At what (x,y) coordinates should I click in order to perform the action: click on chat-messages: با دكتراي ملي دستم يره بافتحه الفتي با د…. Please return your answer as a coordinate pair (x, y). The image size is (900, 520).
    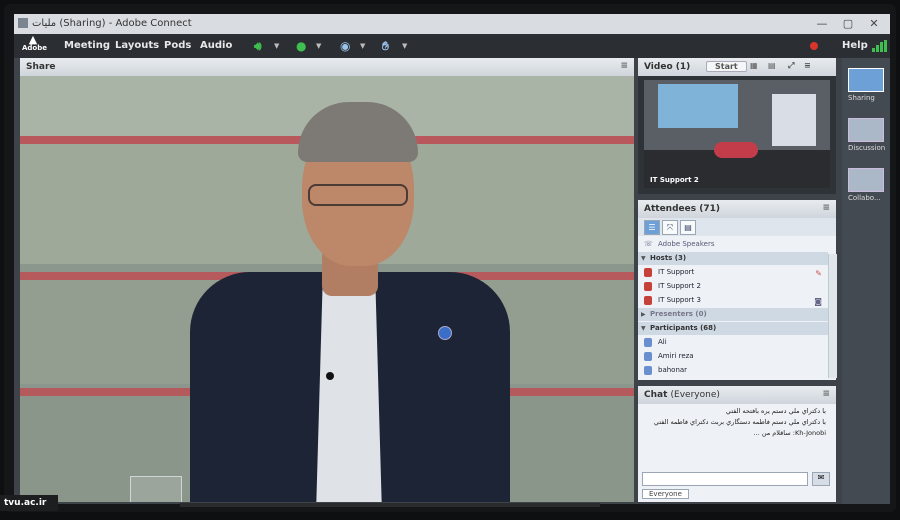
    Looking at the image, I should click on (734, 438).